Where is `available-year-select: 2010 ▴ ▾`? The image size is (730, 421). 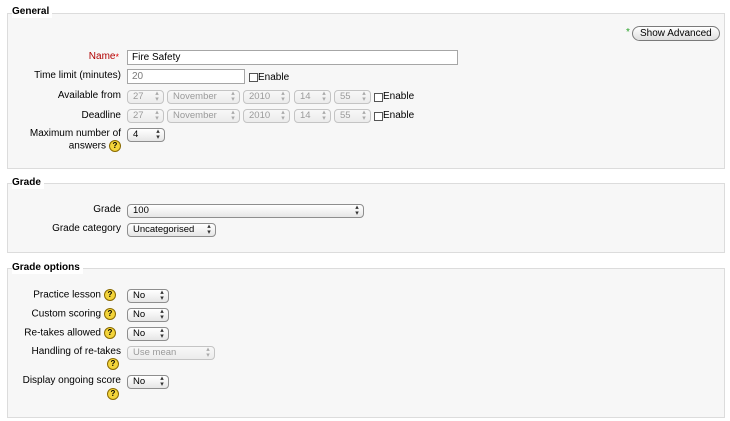
available-year-select: 2010 ▴ ▾ is located at coordinates (266, 97).